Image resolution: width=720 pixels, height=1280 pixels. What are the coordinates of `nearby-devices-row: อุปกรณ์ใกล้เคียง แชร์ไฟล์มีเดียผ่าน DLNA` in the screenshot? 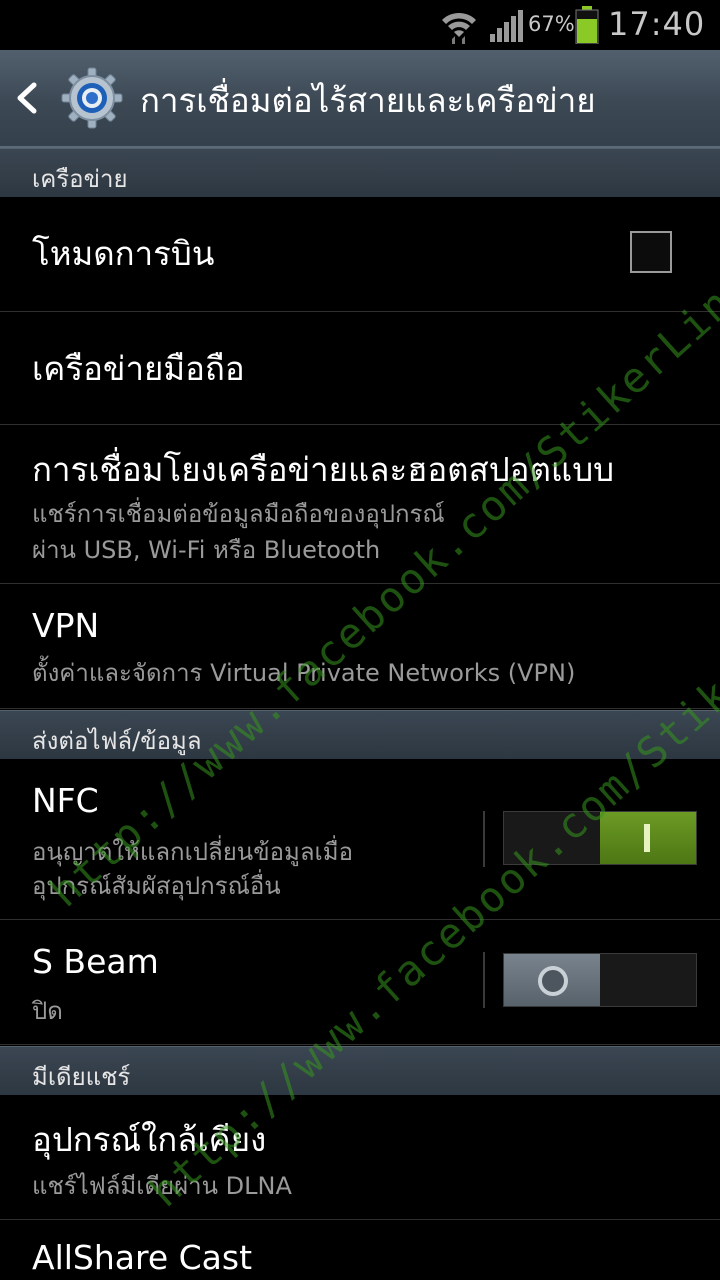 It's located at (360, 1157).